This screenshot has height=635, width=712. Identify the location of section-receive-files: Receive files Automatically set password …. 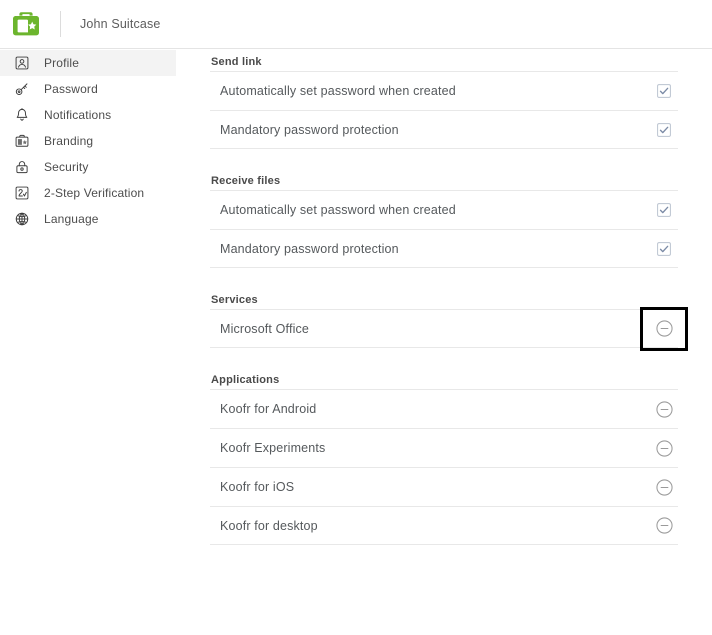
(444, 218).